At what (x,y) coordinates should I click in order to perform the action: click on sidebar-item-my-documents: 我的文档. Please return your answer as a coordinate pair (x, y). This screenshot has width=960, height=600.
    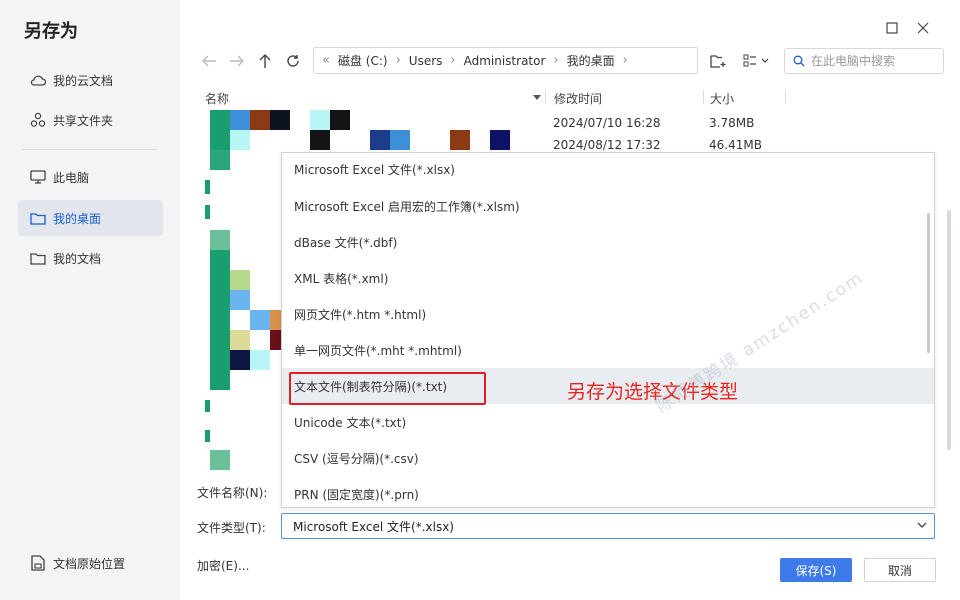
    Looking at the image, I should click on (90, 258).